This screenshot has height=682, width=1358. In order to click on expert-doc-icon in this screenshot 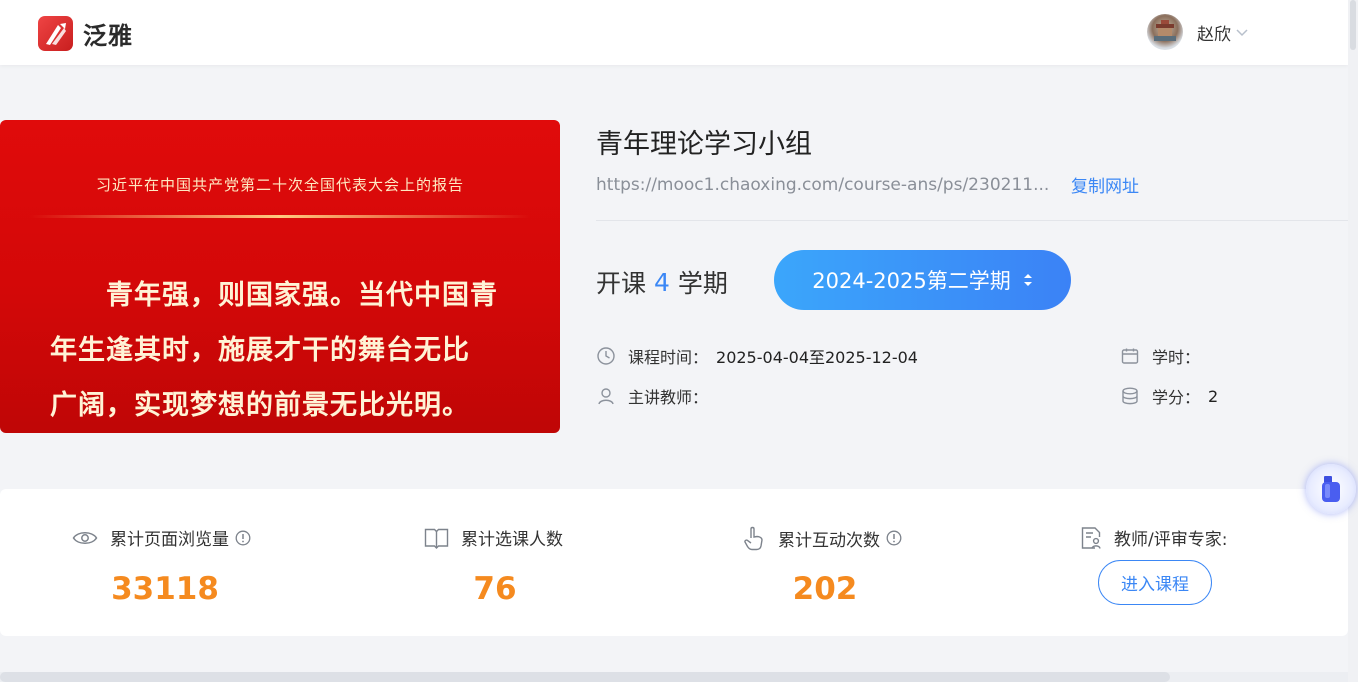, I will do `click(1091, 537)`.